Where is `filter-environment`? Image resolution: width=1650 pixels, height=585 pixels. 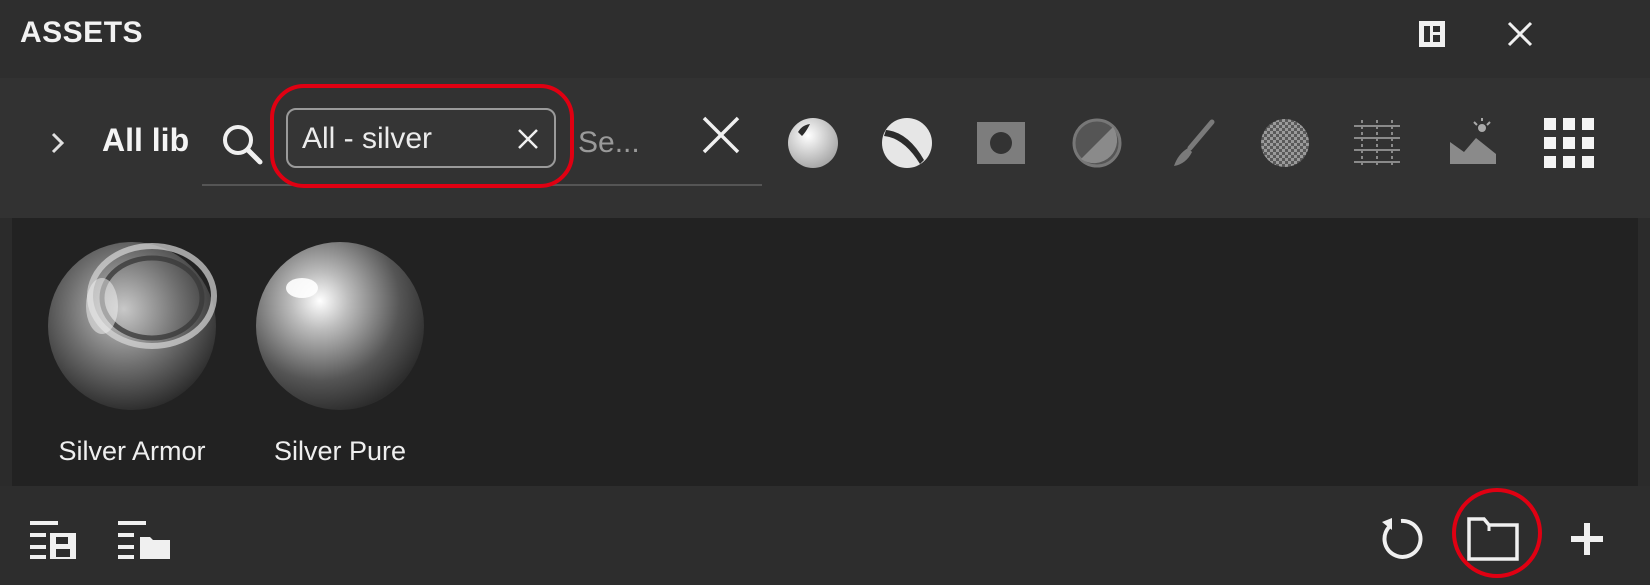
filter-environment is located at coordinates (1473, 143).